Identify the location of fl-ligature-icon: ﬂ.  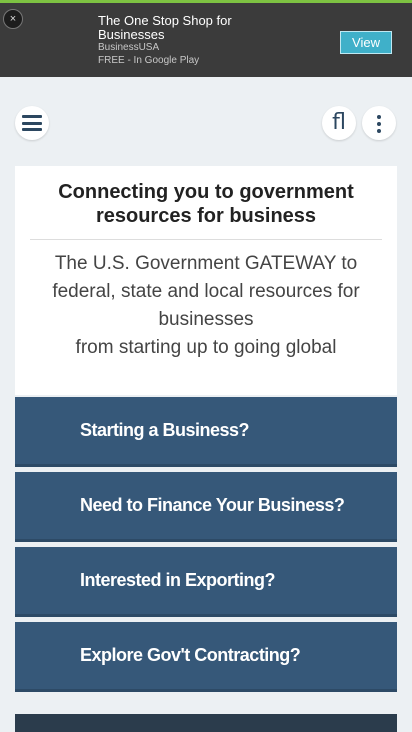
(339, 122).